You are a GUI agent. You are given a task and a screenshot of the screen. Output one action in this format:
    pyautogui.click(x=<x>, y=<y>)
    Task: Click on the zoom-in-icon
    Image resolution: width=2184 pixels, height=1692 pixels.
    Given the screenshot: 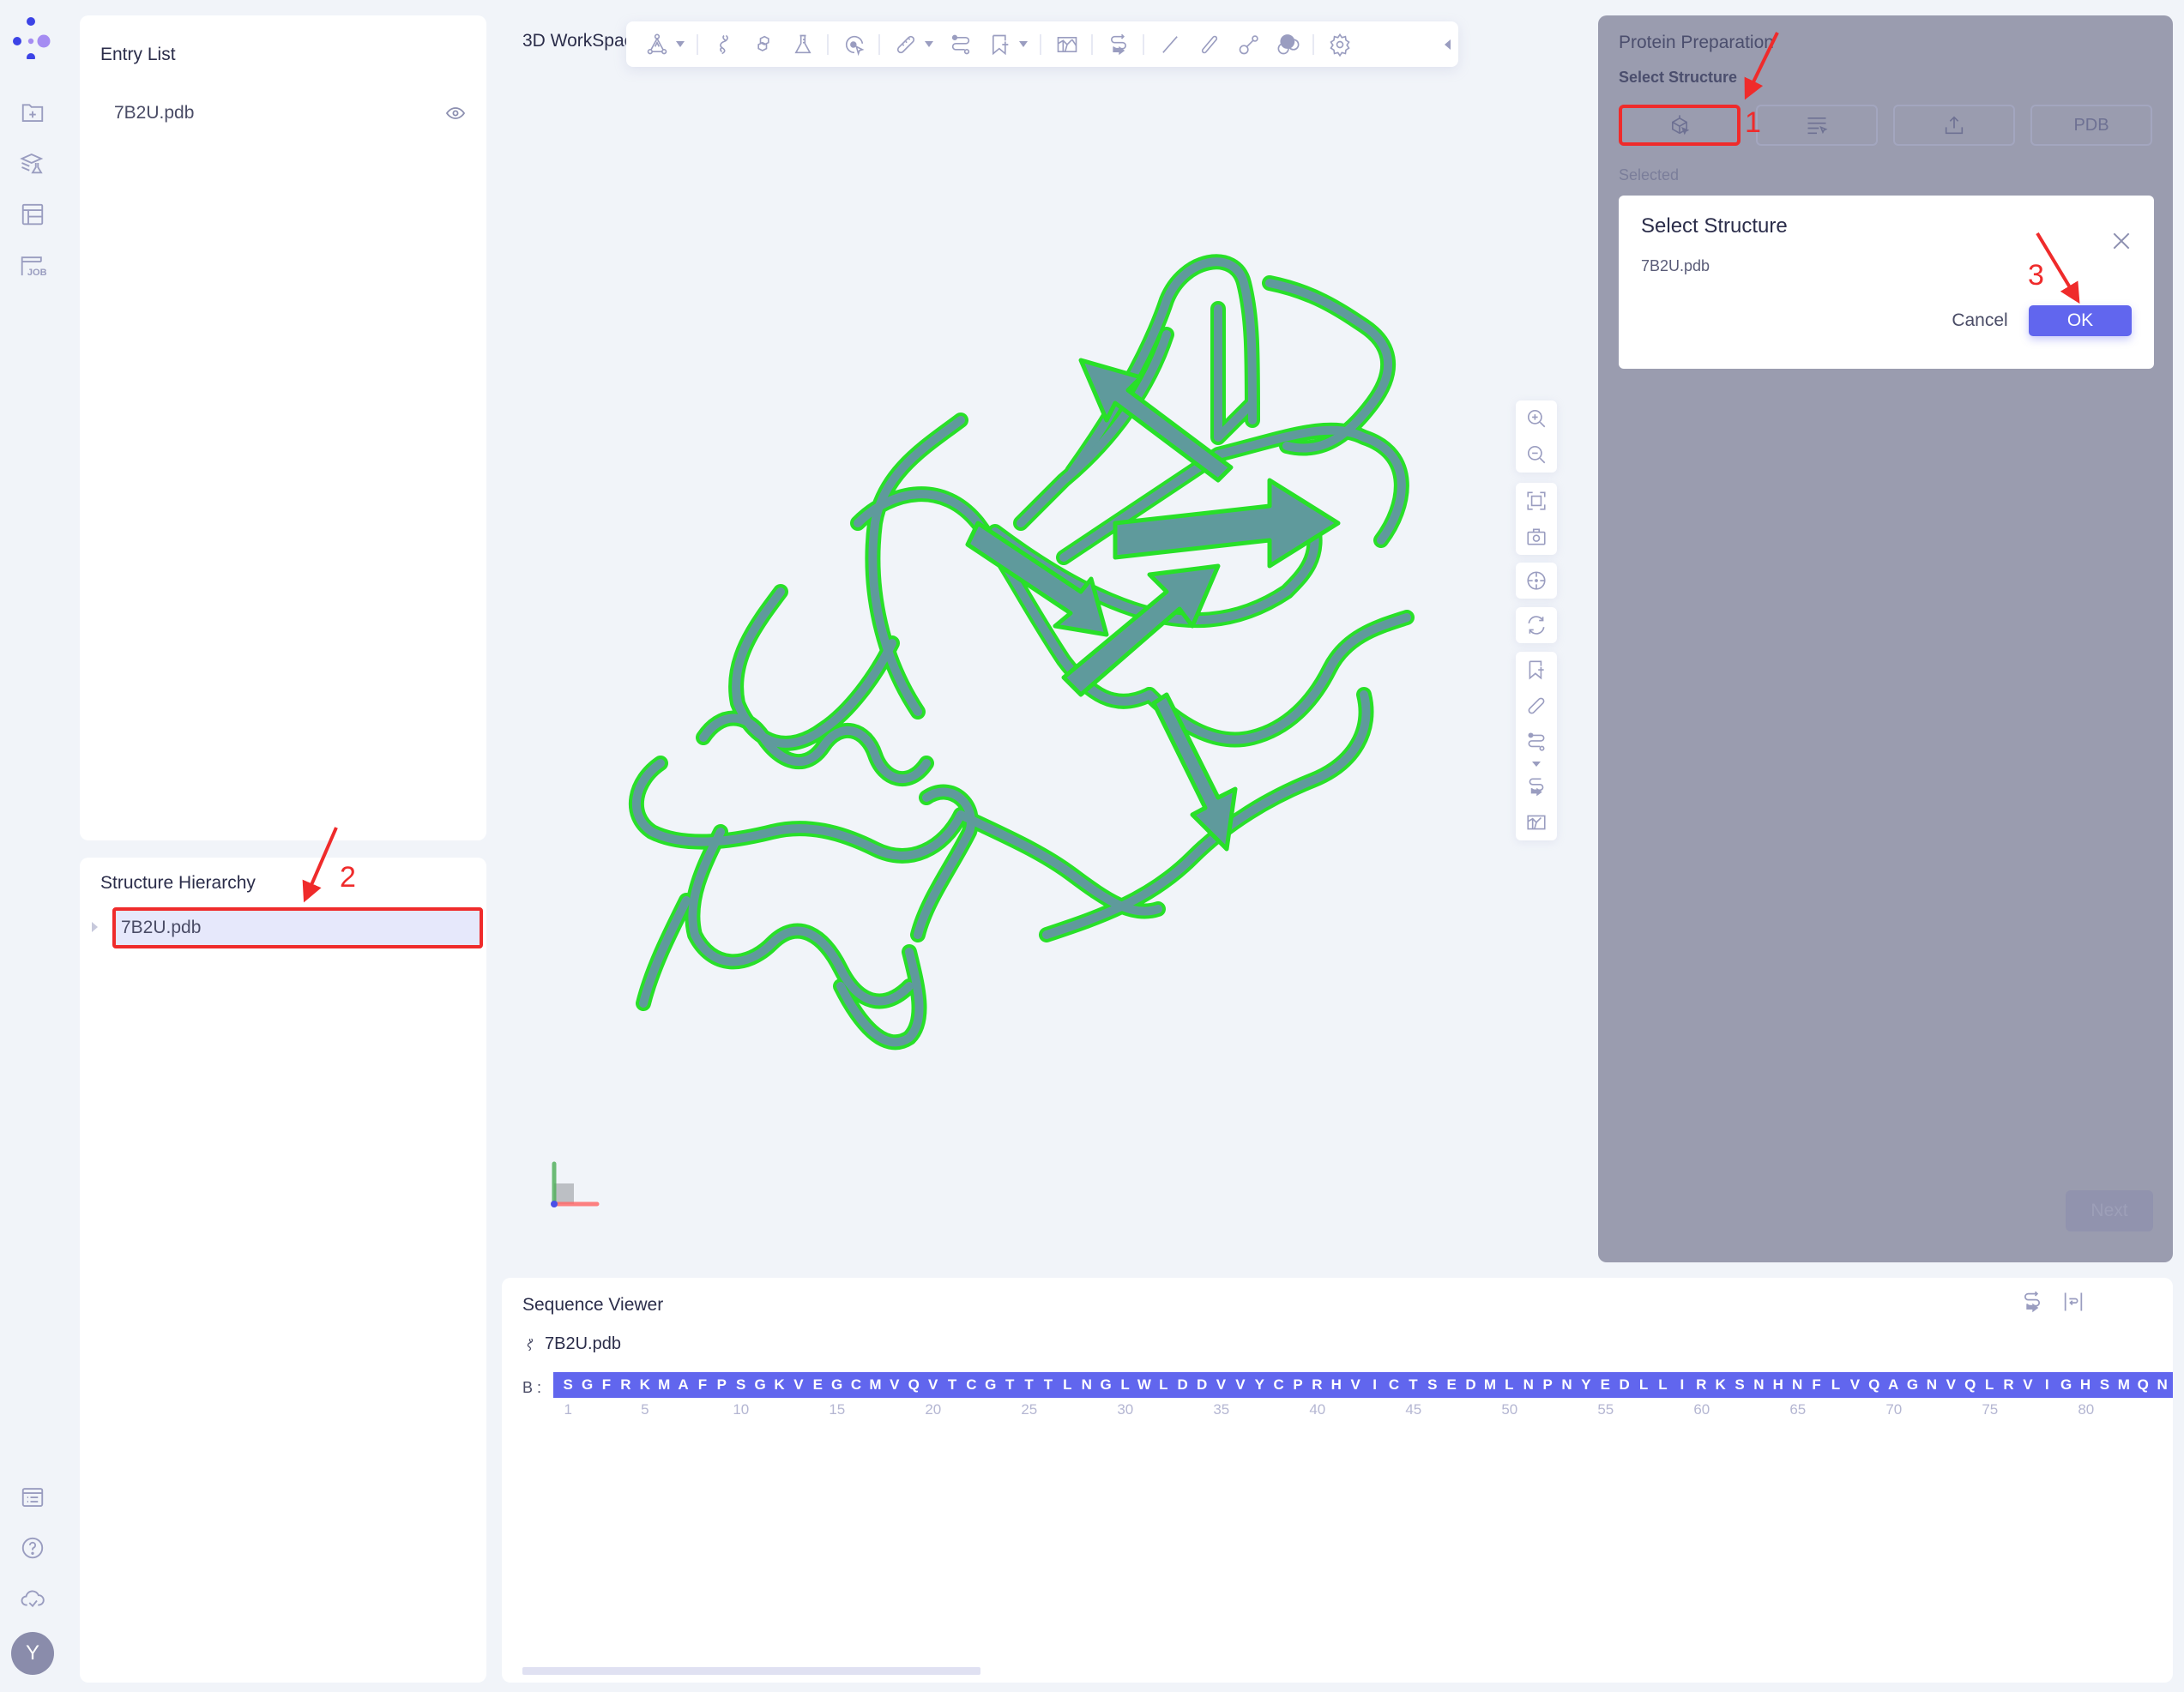 What is the action you would take?
    pyautogui.click(x=1537, y=418)
    